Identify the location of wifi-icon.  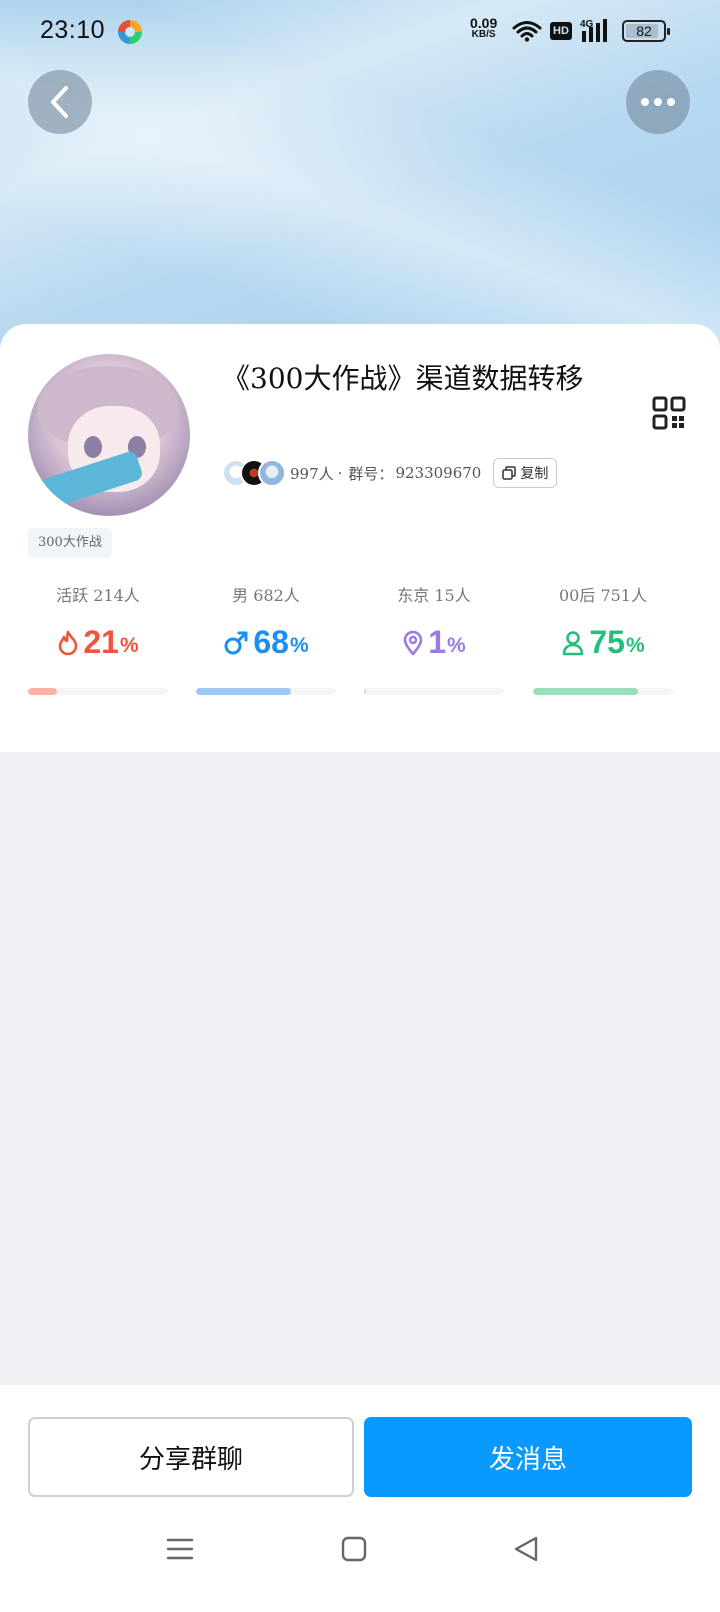
(527, 31).